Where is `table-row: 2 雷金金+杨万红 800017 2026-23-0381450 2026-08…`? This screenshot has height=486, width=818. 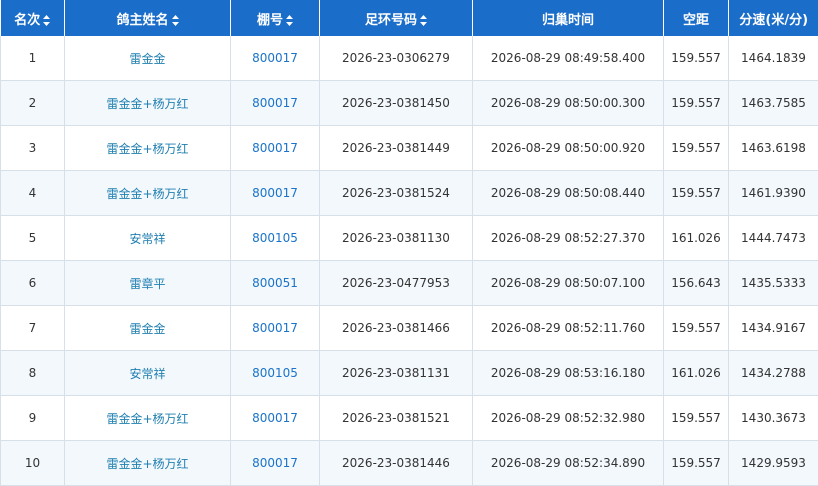 table-row: 2 雷金金+杨万红 800017 2026-23-0381450 2026-08… is located at coordinates (409, 103).